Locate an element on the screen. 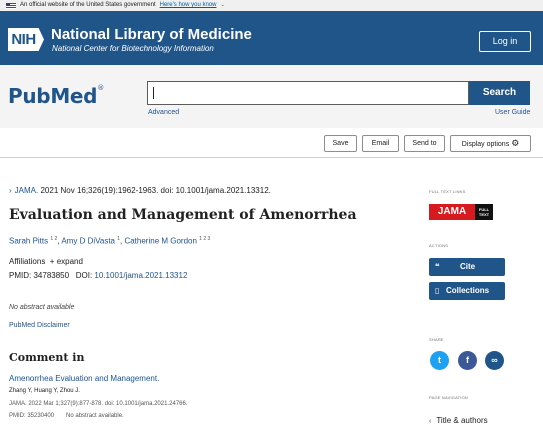  save-button: Save is located at coordinates (340, 143).